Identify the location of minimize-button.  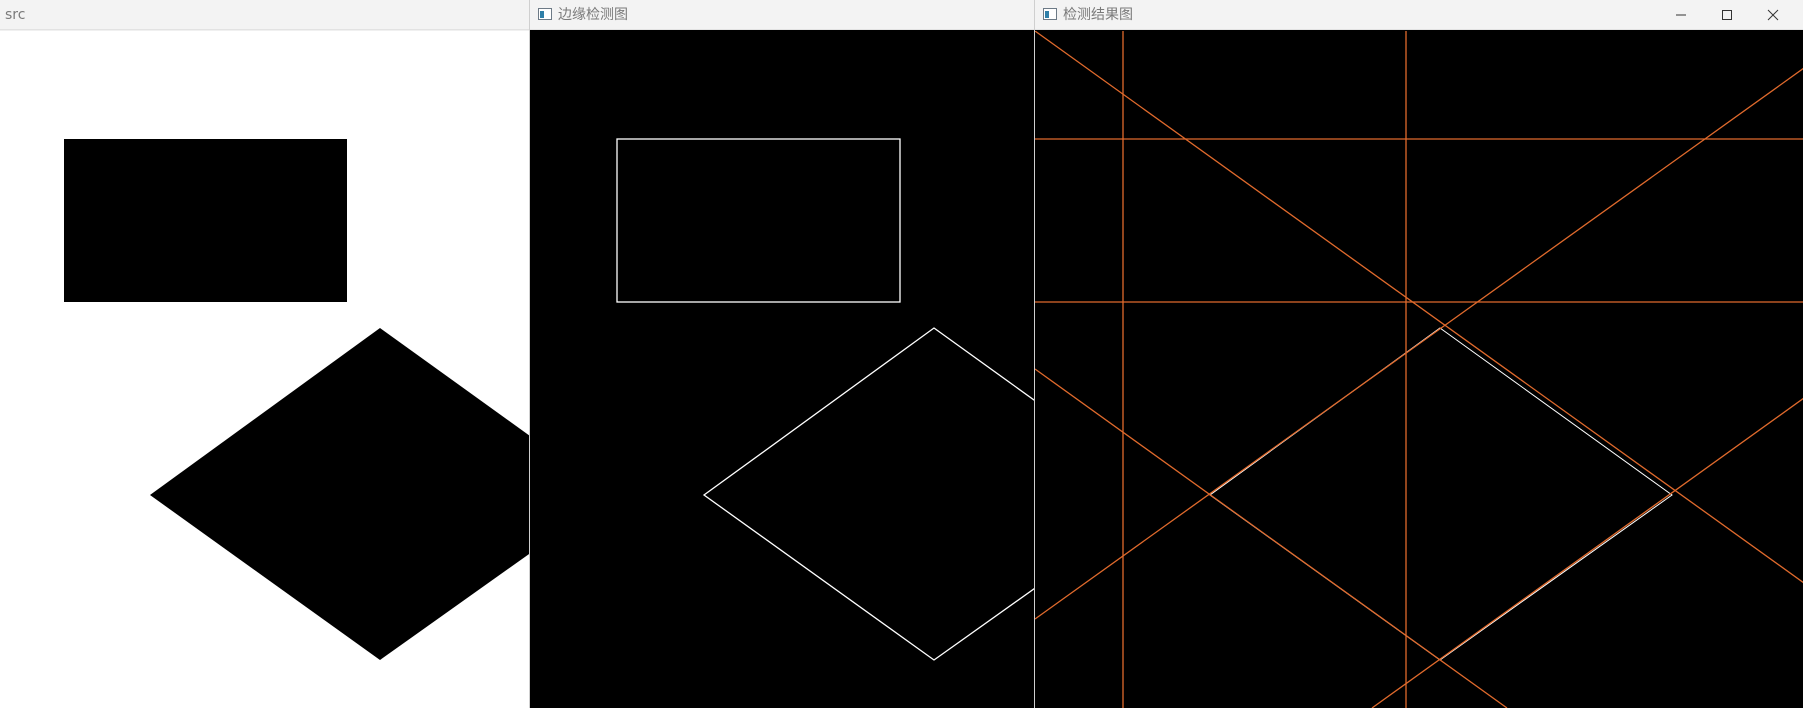
(1681, 15).